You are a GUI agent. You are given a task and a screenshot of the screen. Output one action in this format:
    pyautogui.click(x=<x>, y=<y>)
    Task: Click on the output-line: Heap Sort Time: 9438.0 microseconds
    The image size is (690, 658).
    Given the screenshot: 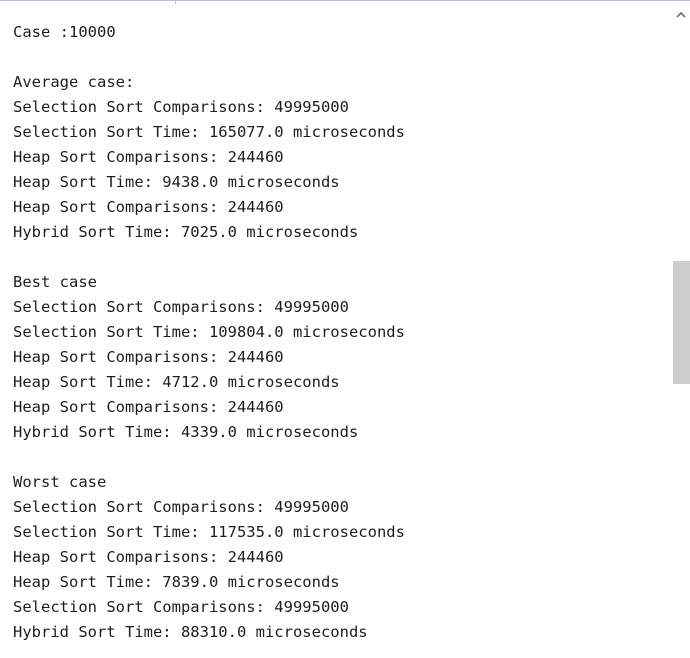 What is the action you would take?
    pyautogui.click(x=176, y=182)
    